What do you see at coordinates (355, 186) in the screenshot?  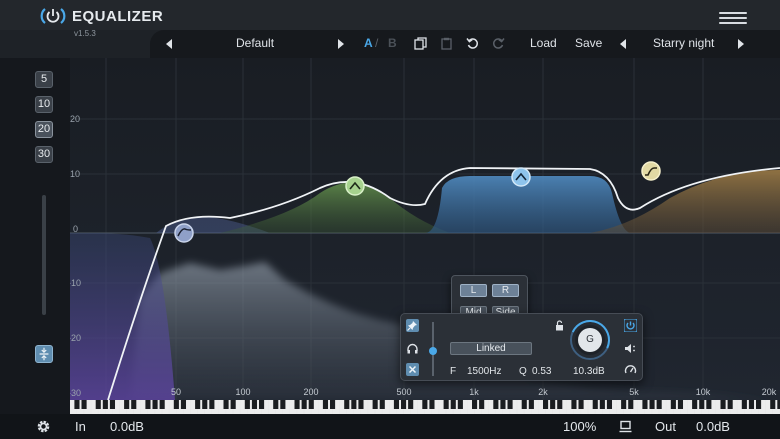 I see `band-2-handle` at bounding box center [355, 186].